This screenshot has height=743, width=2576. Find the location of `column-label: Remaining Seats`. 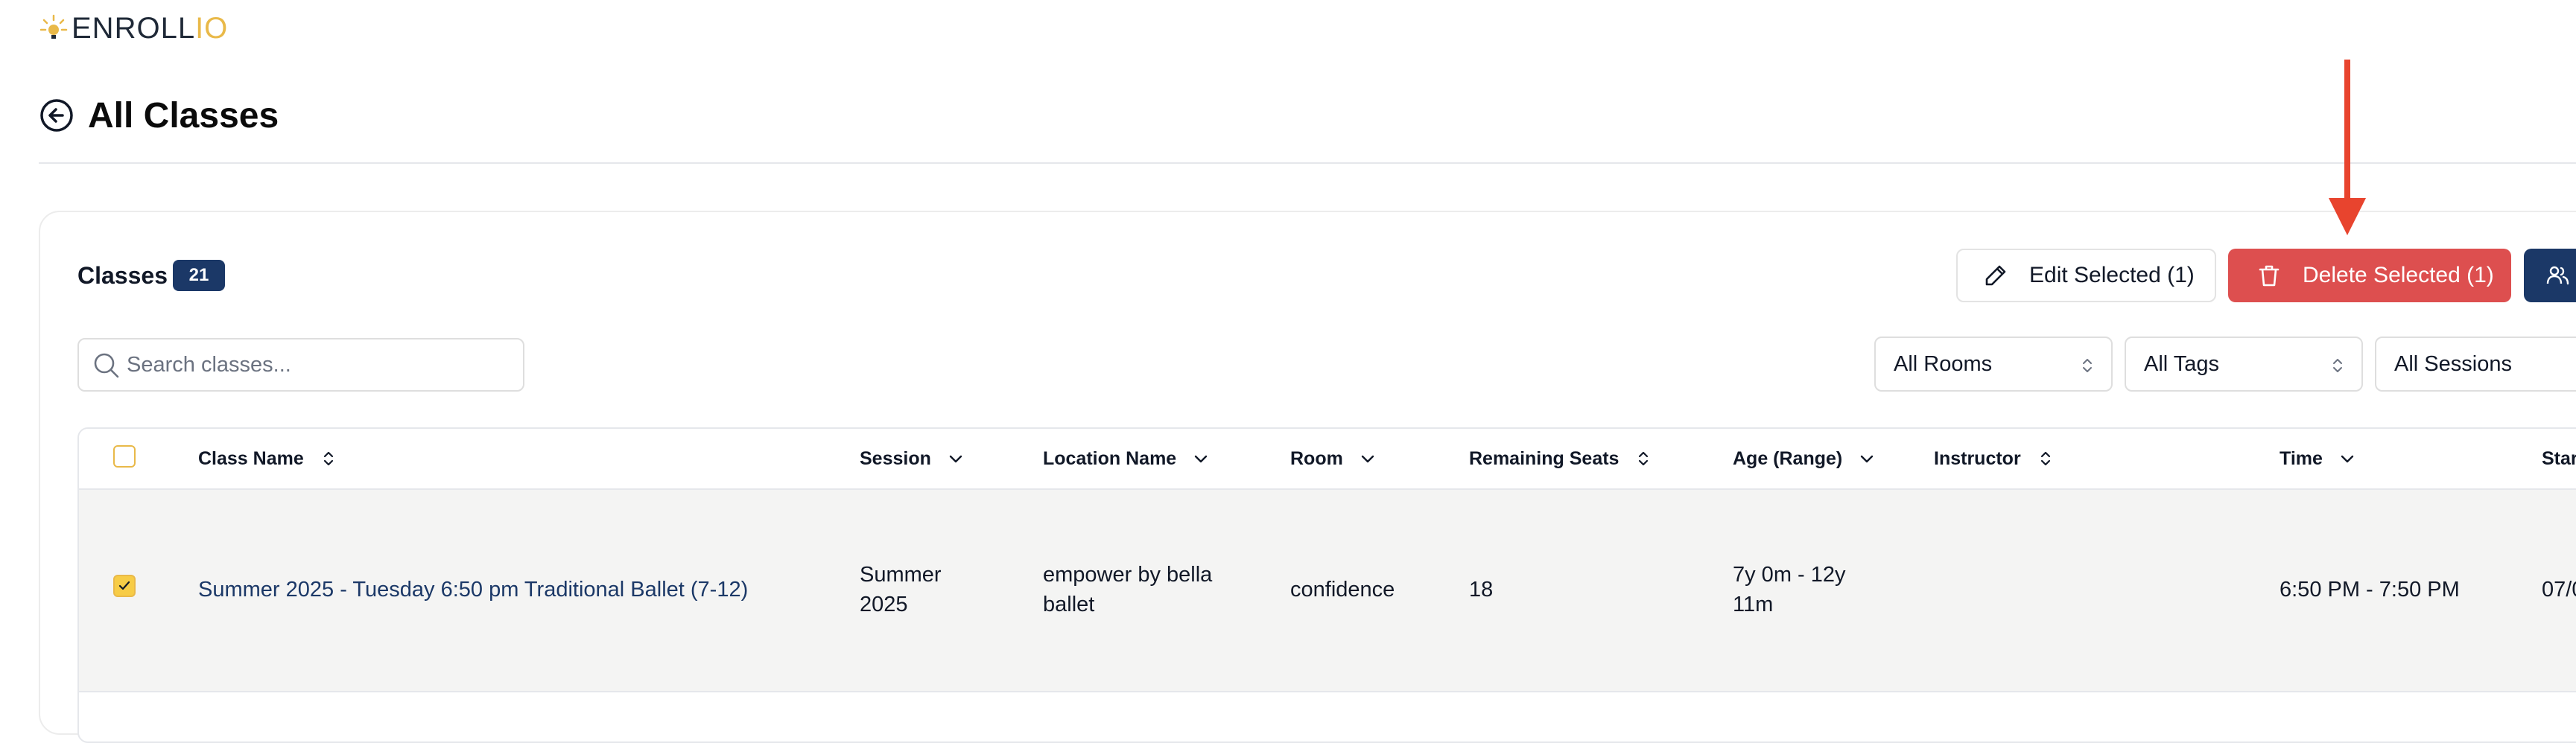

column-label: Remaining Seats is located at coordinates (1544, 458).